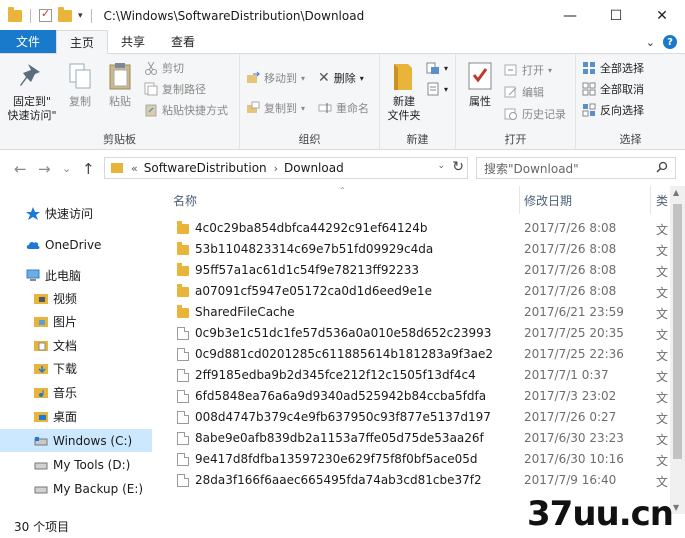 Image resolution: width=685 pixels, height=538 pixels. Describe the element at coordinates (404, 101) in the screenshot. I see `new-folder-label-1: 新建` at that location.